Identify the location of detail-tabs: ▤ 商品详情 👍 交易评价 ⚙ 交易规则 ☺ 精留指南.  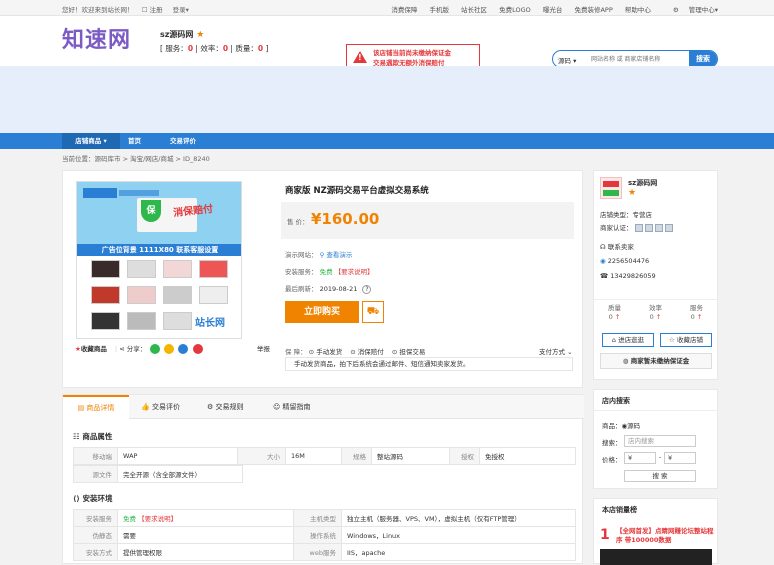
(323, 407).